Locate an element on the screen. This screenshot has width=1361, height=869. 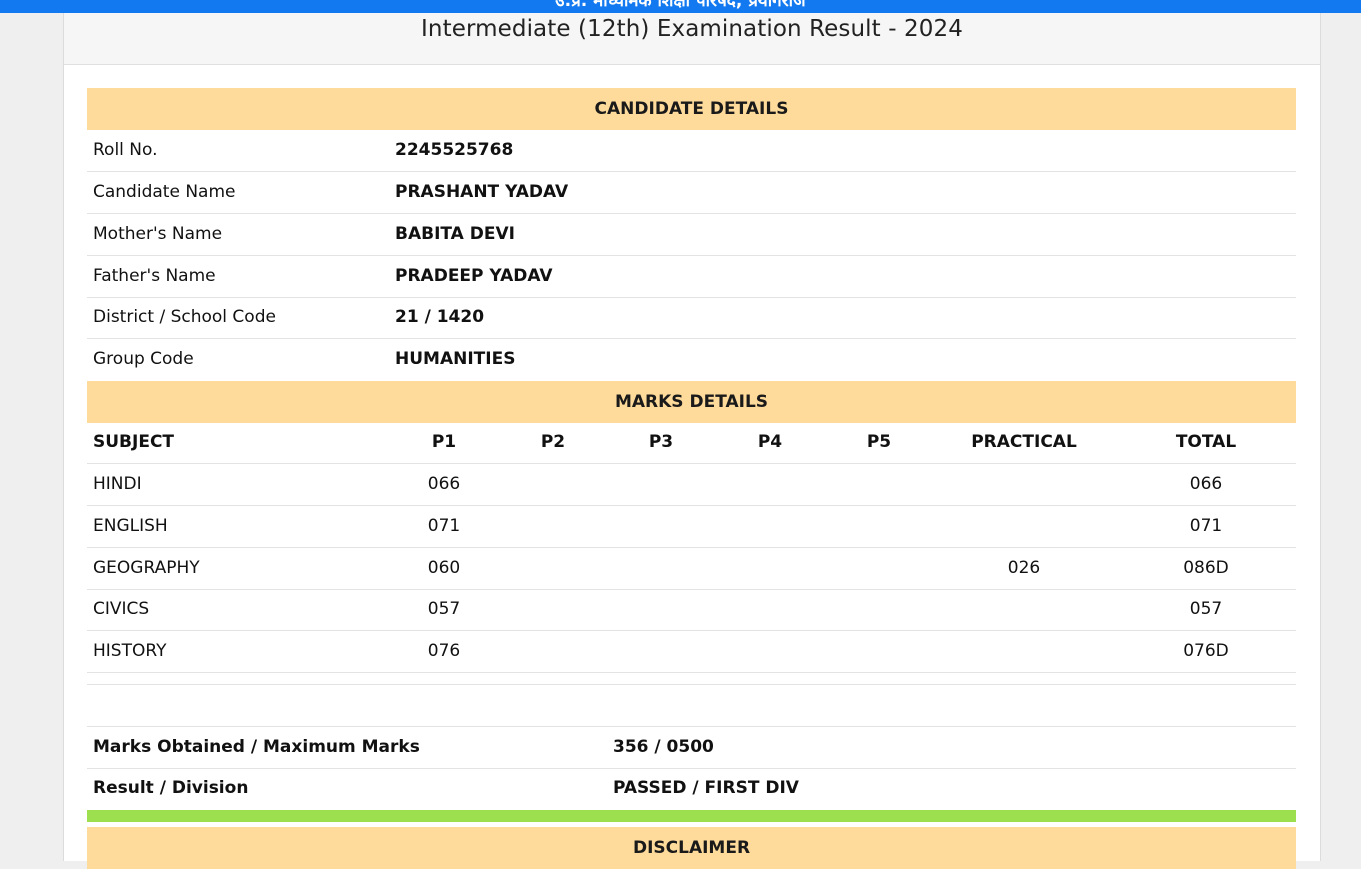
total-marks: 071 is located at coordinates (1206, 526).